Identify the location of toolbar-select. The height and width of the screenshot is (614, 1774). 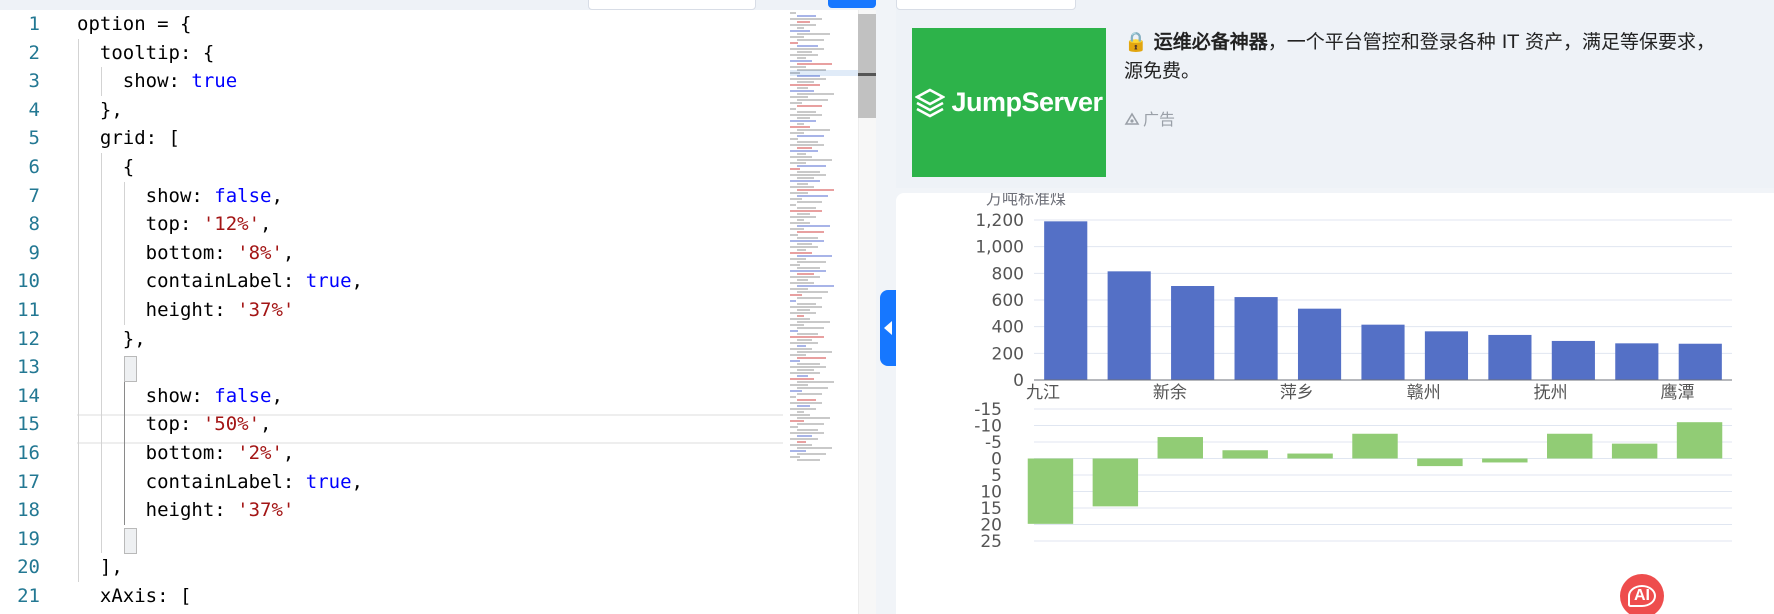
(672, 5).